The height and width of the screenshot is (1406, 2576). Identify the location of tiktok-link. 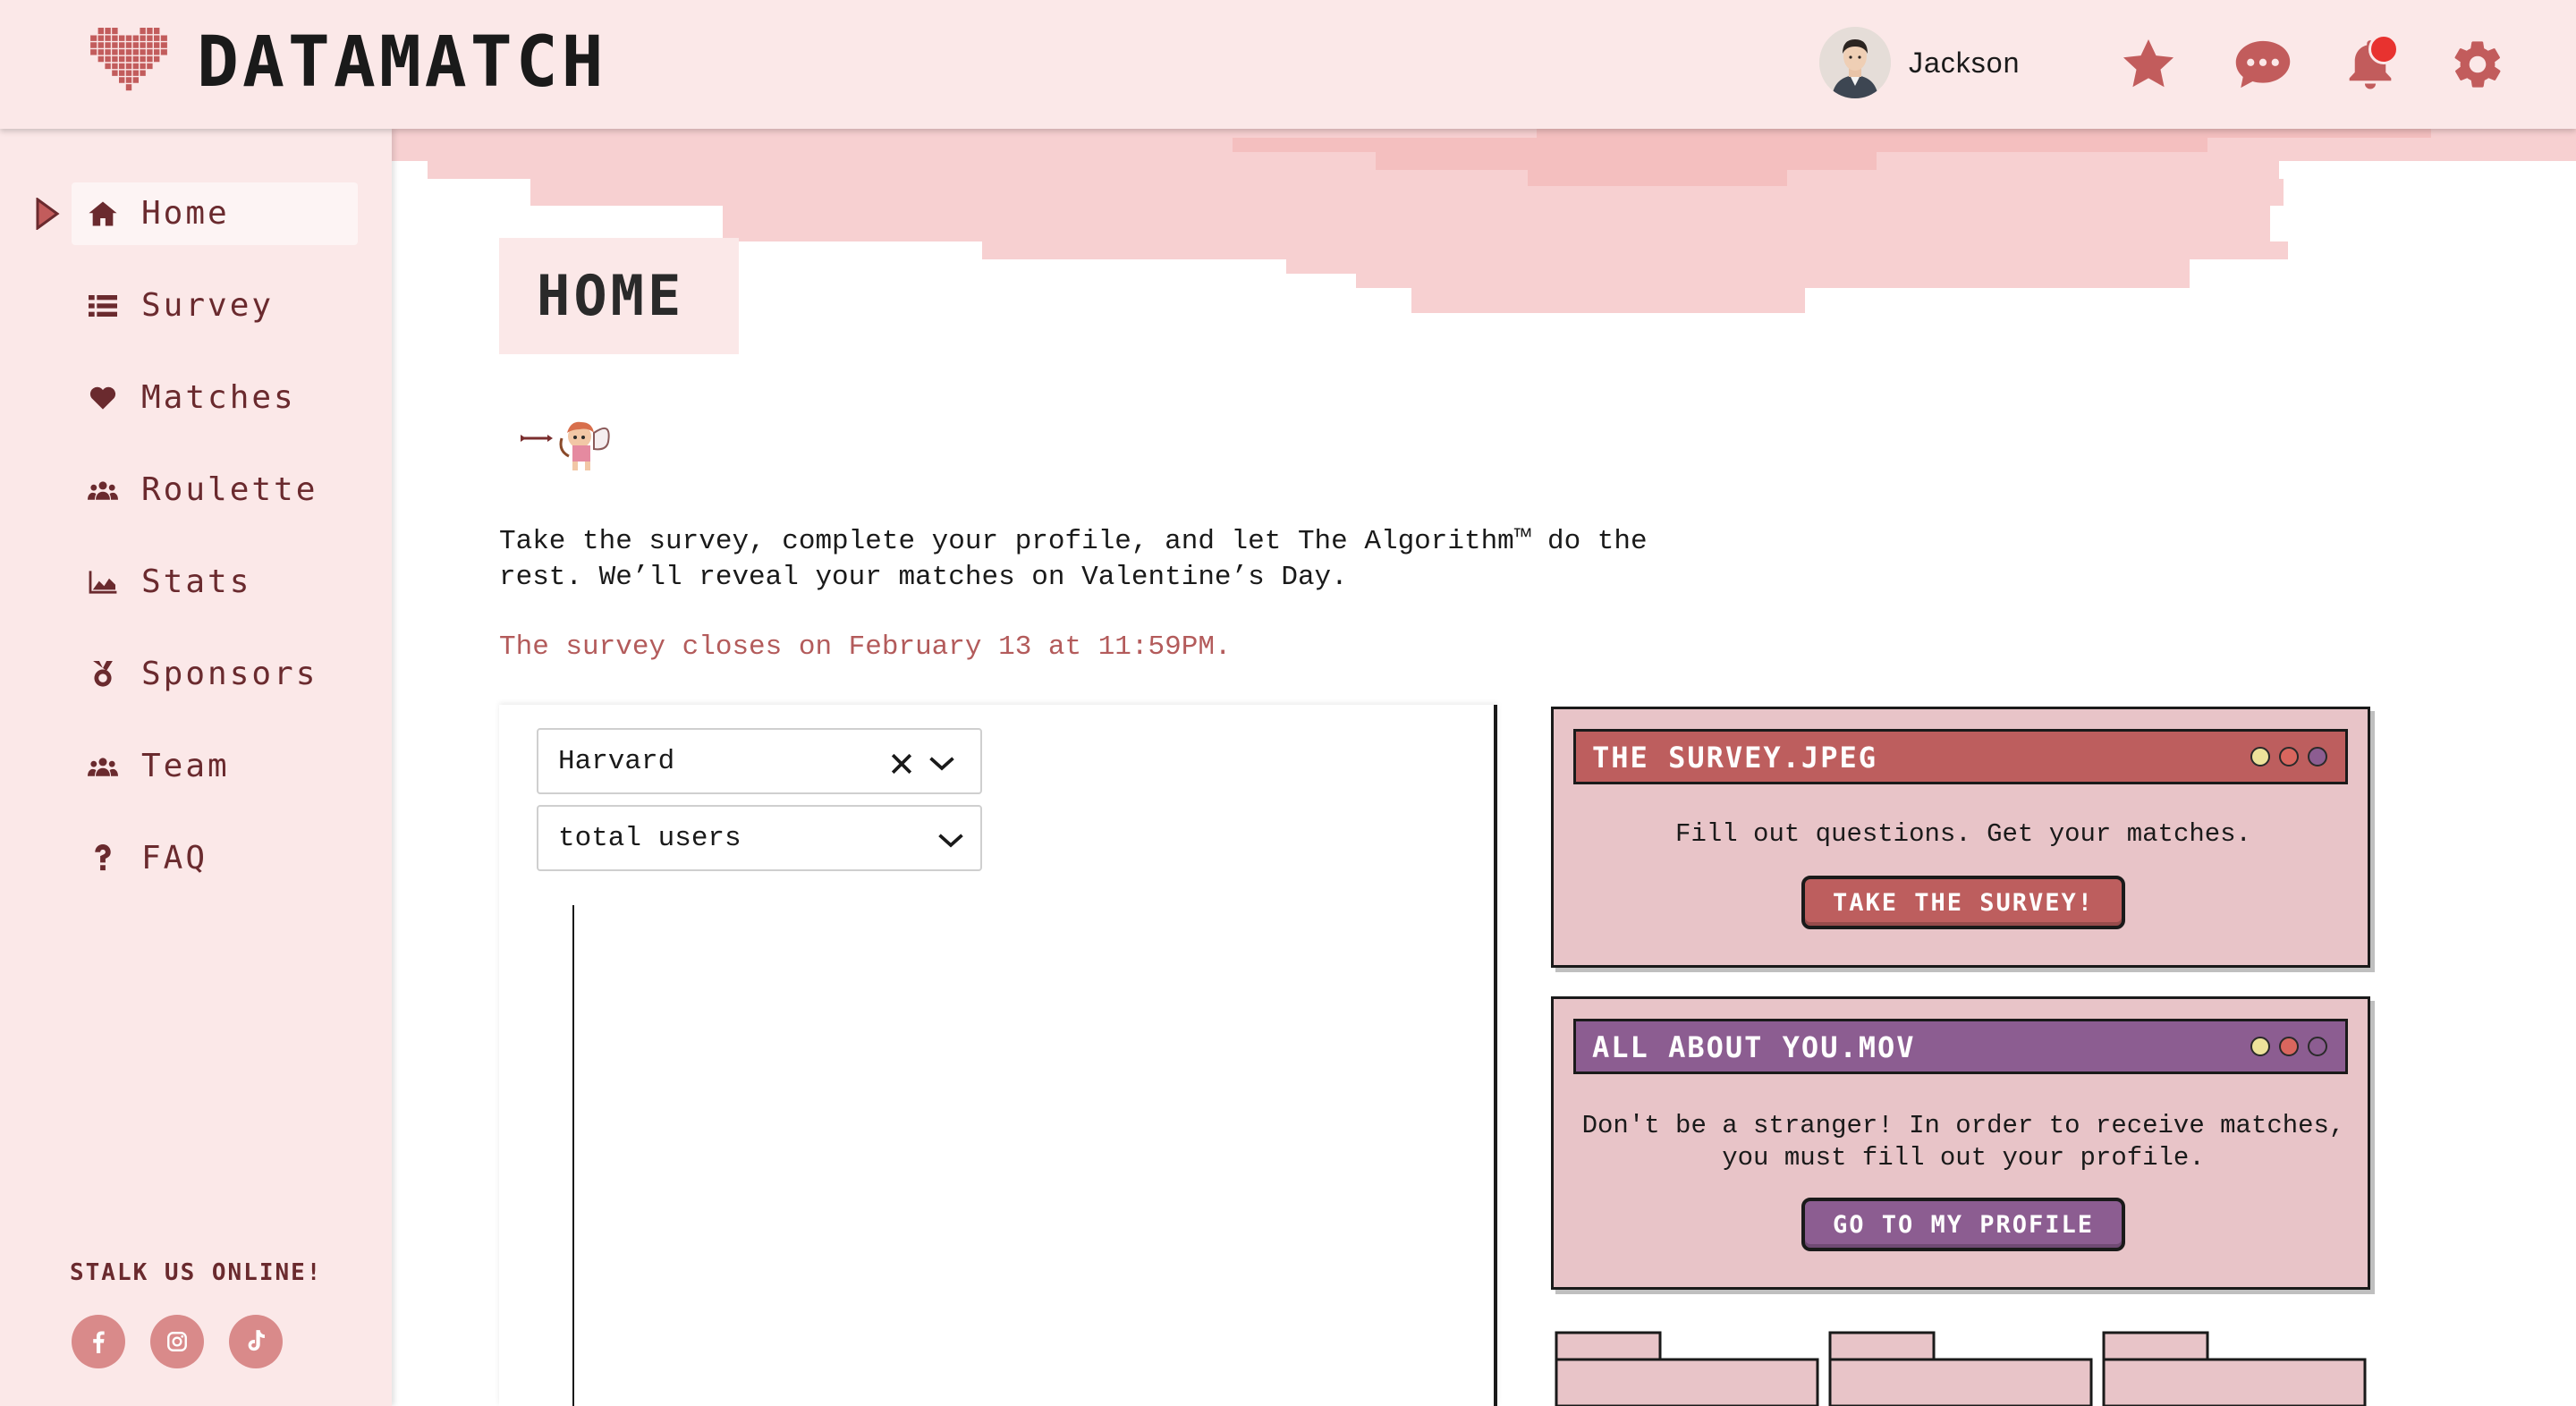
(256, 1342).